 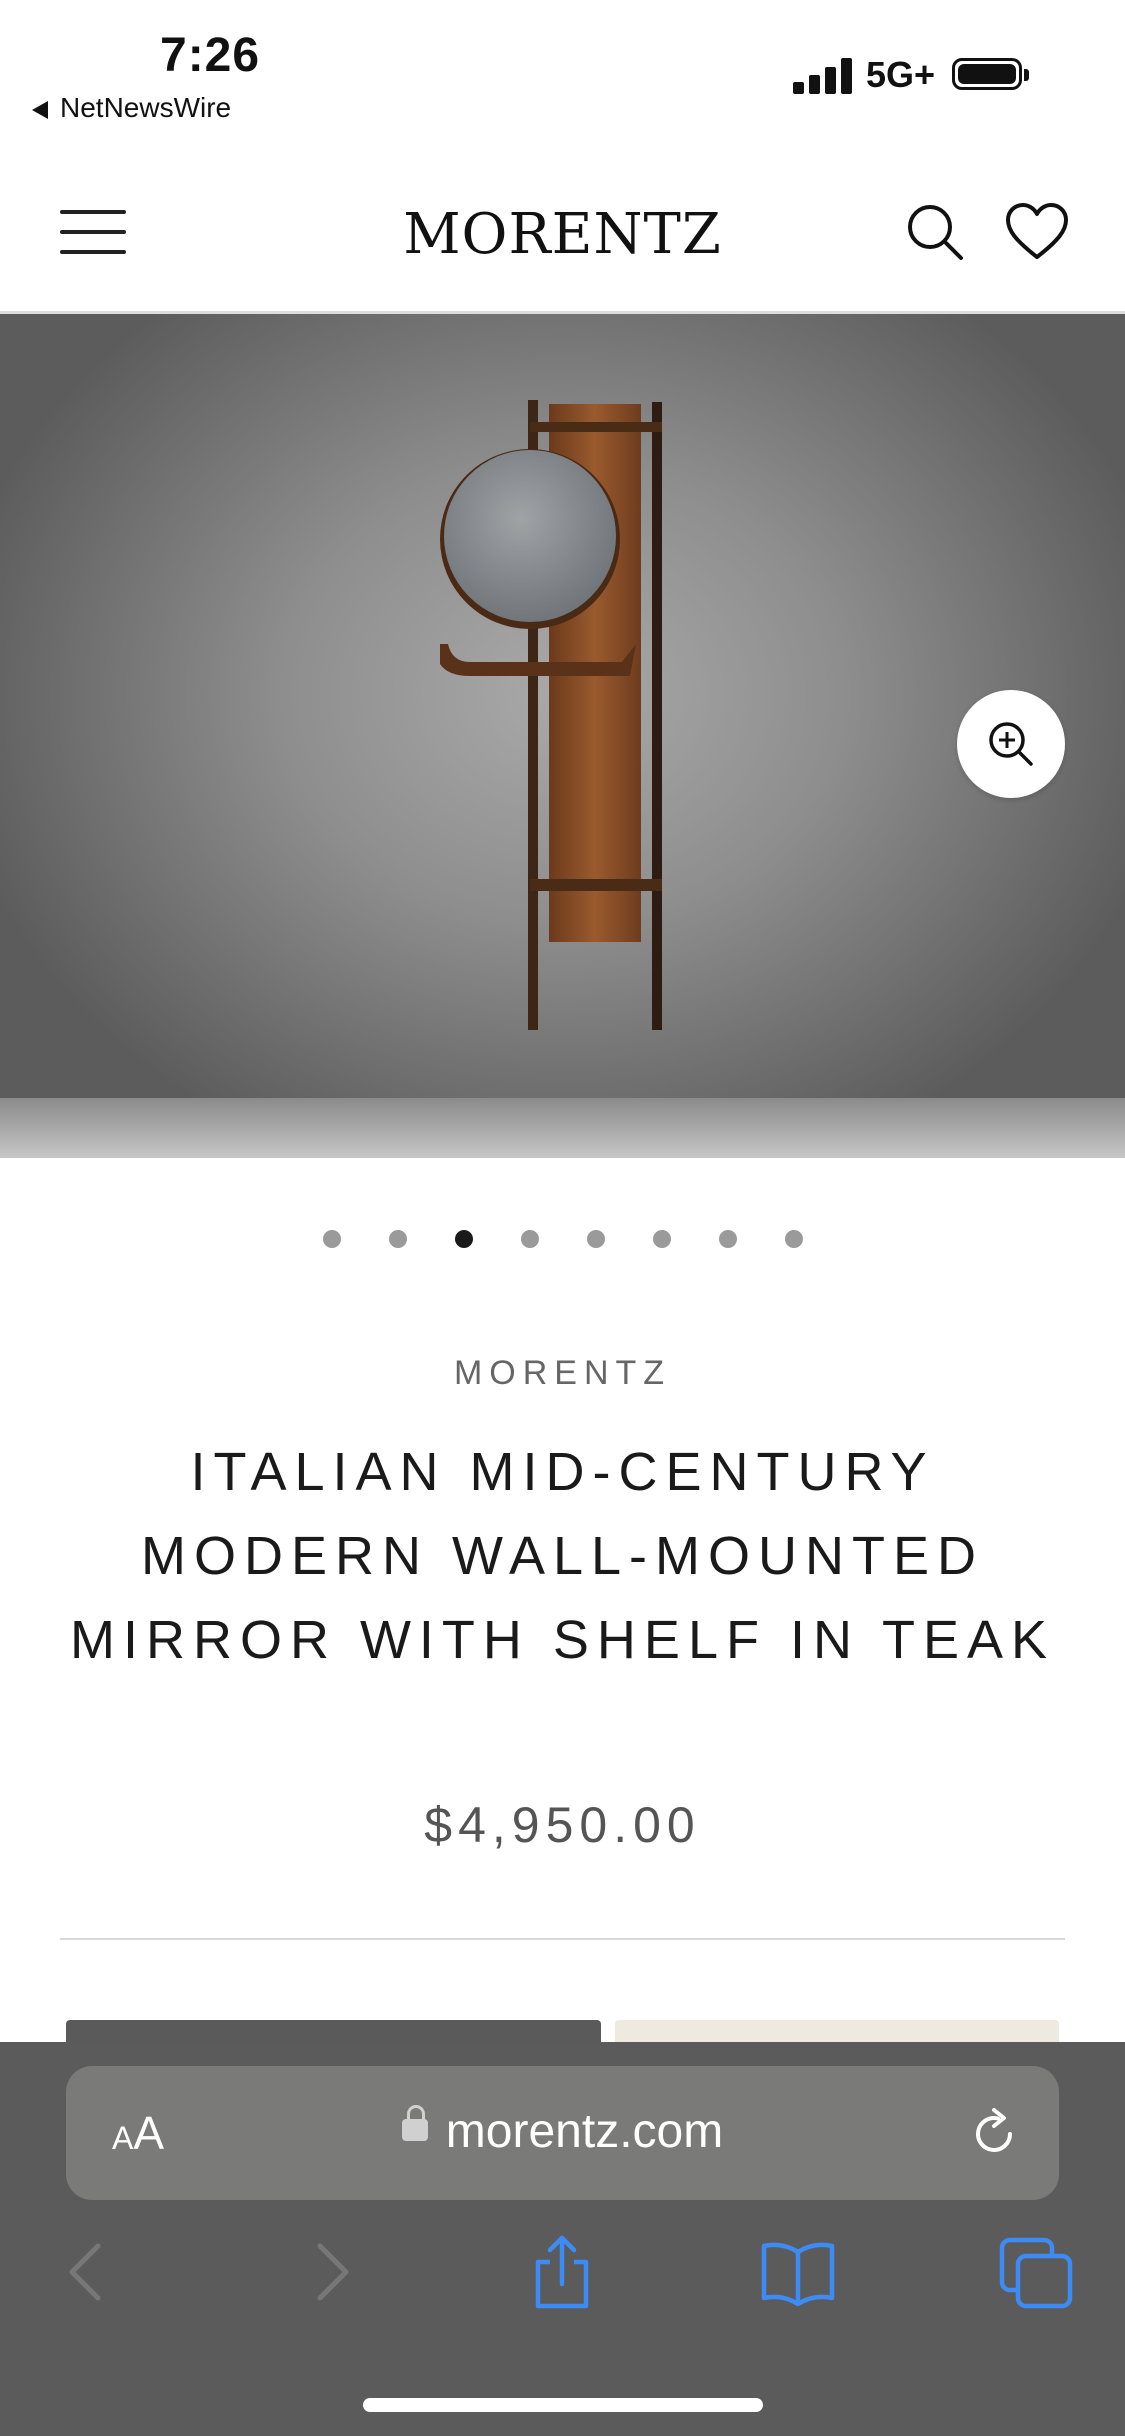 I want to click on address-bar: AA morentz.com, so click(x=562, y=2133).